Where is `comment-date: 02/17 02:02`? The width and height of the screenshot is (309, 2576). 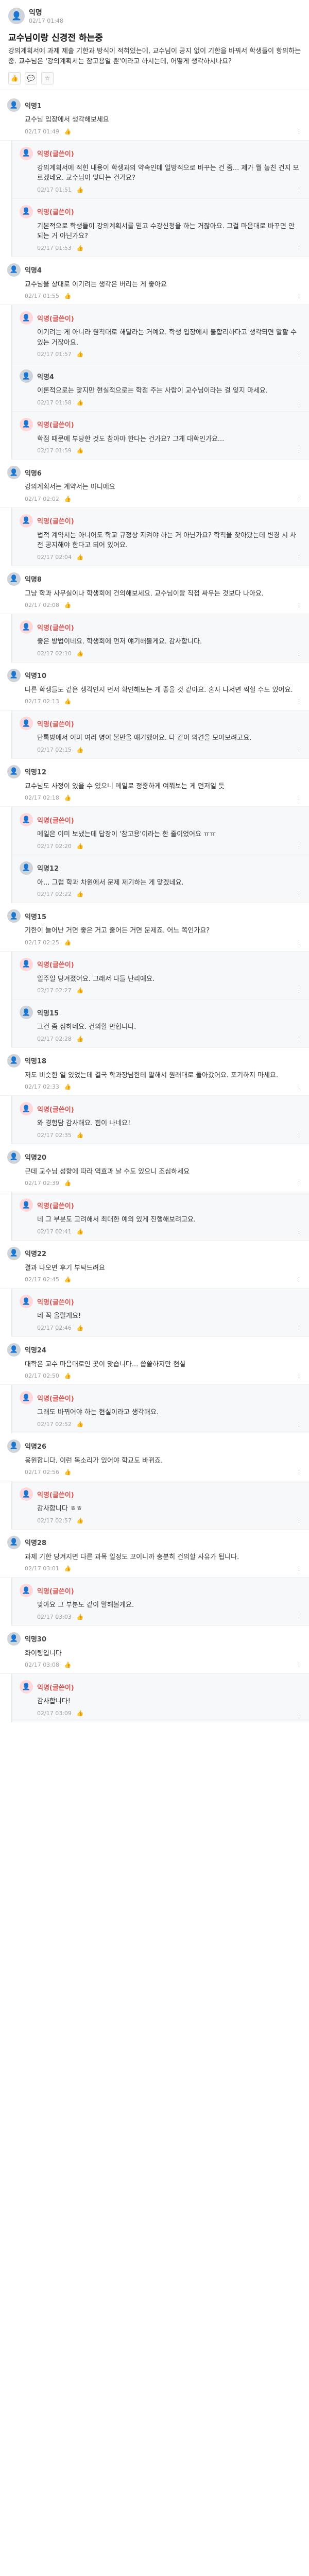
comment-date: 02/17 02:02 is located at coordinates (42, 498).